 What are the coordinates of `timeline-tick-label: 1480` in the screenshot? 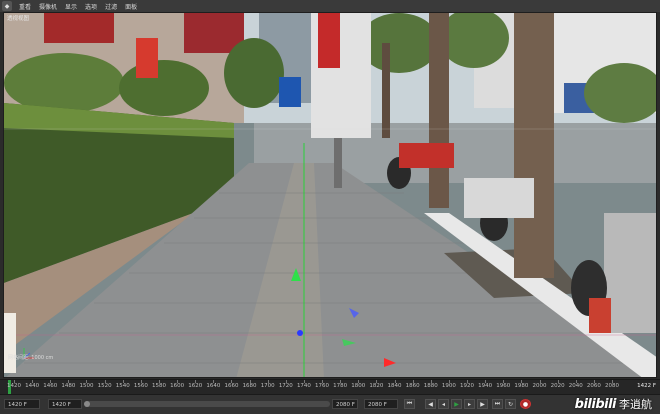 It's located at (68, 386).